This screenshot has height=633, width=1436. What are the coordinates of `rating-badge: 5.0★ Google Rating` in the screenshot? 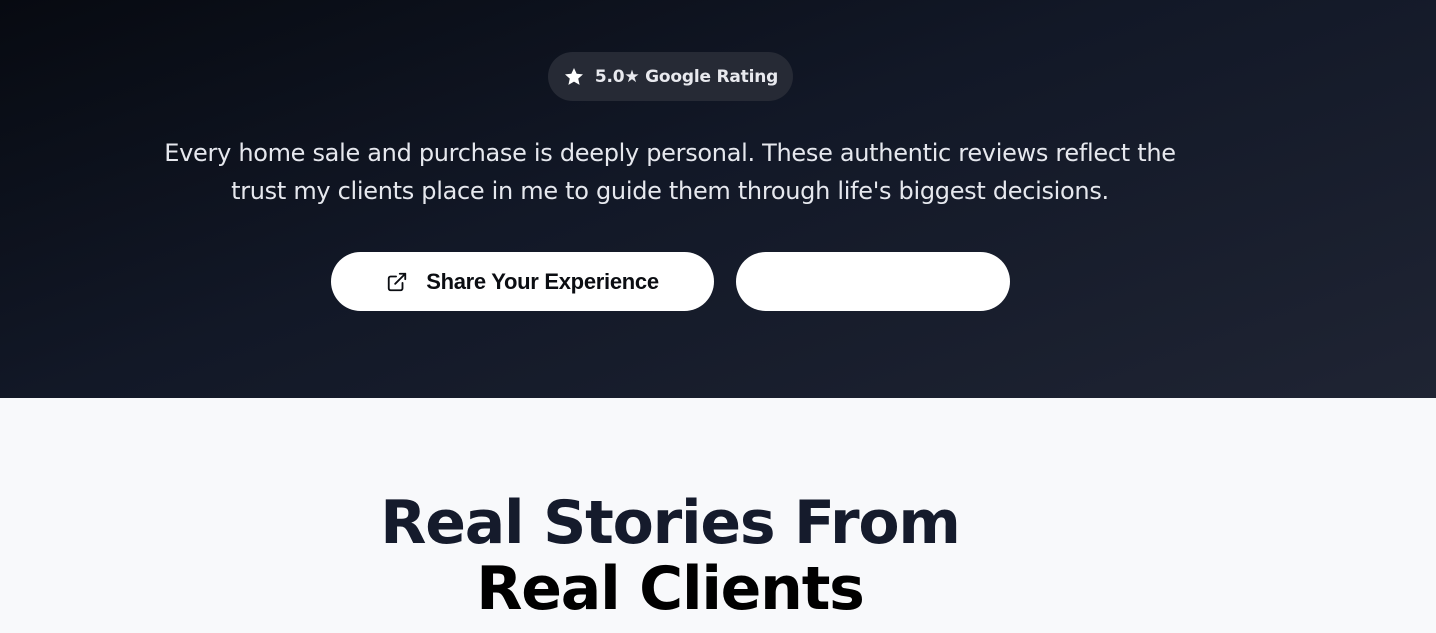 It's located at (670, 76).